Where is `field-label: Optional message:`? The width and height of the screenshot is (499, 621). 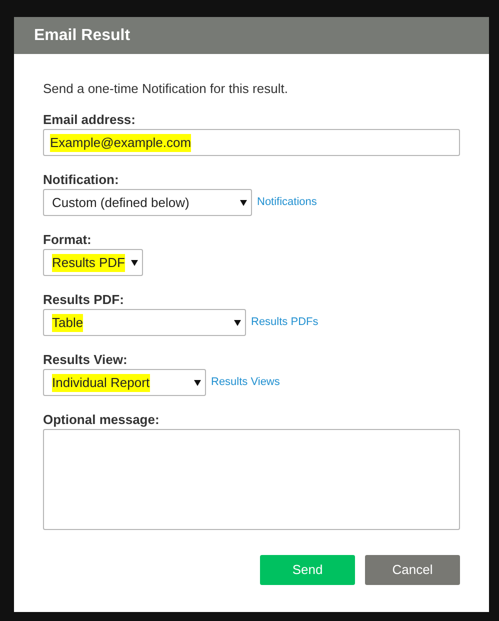 field-label: Optional message: is located at coordinates (101, 420).